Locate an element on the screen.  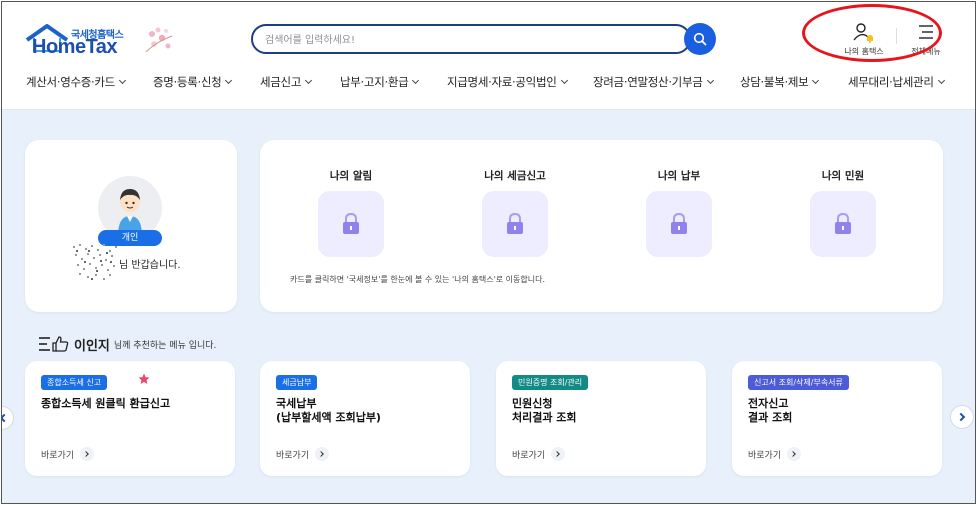
my-payment-item: 나의 납부 is located at coordinates (679, 212).